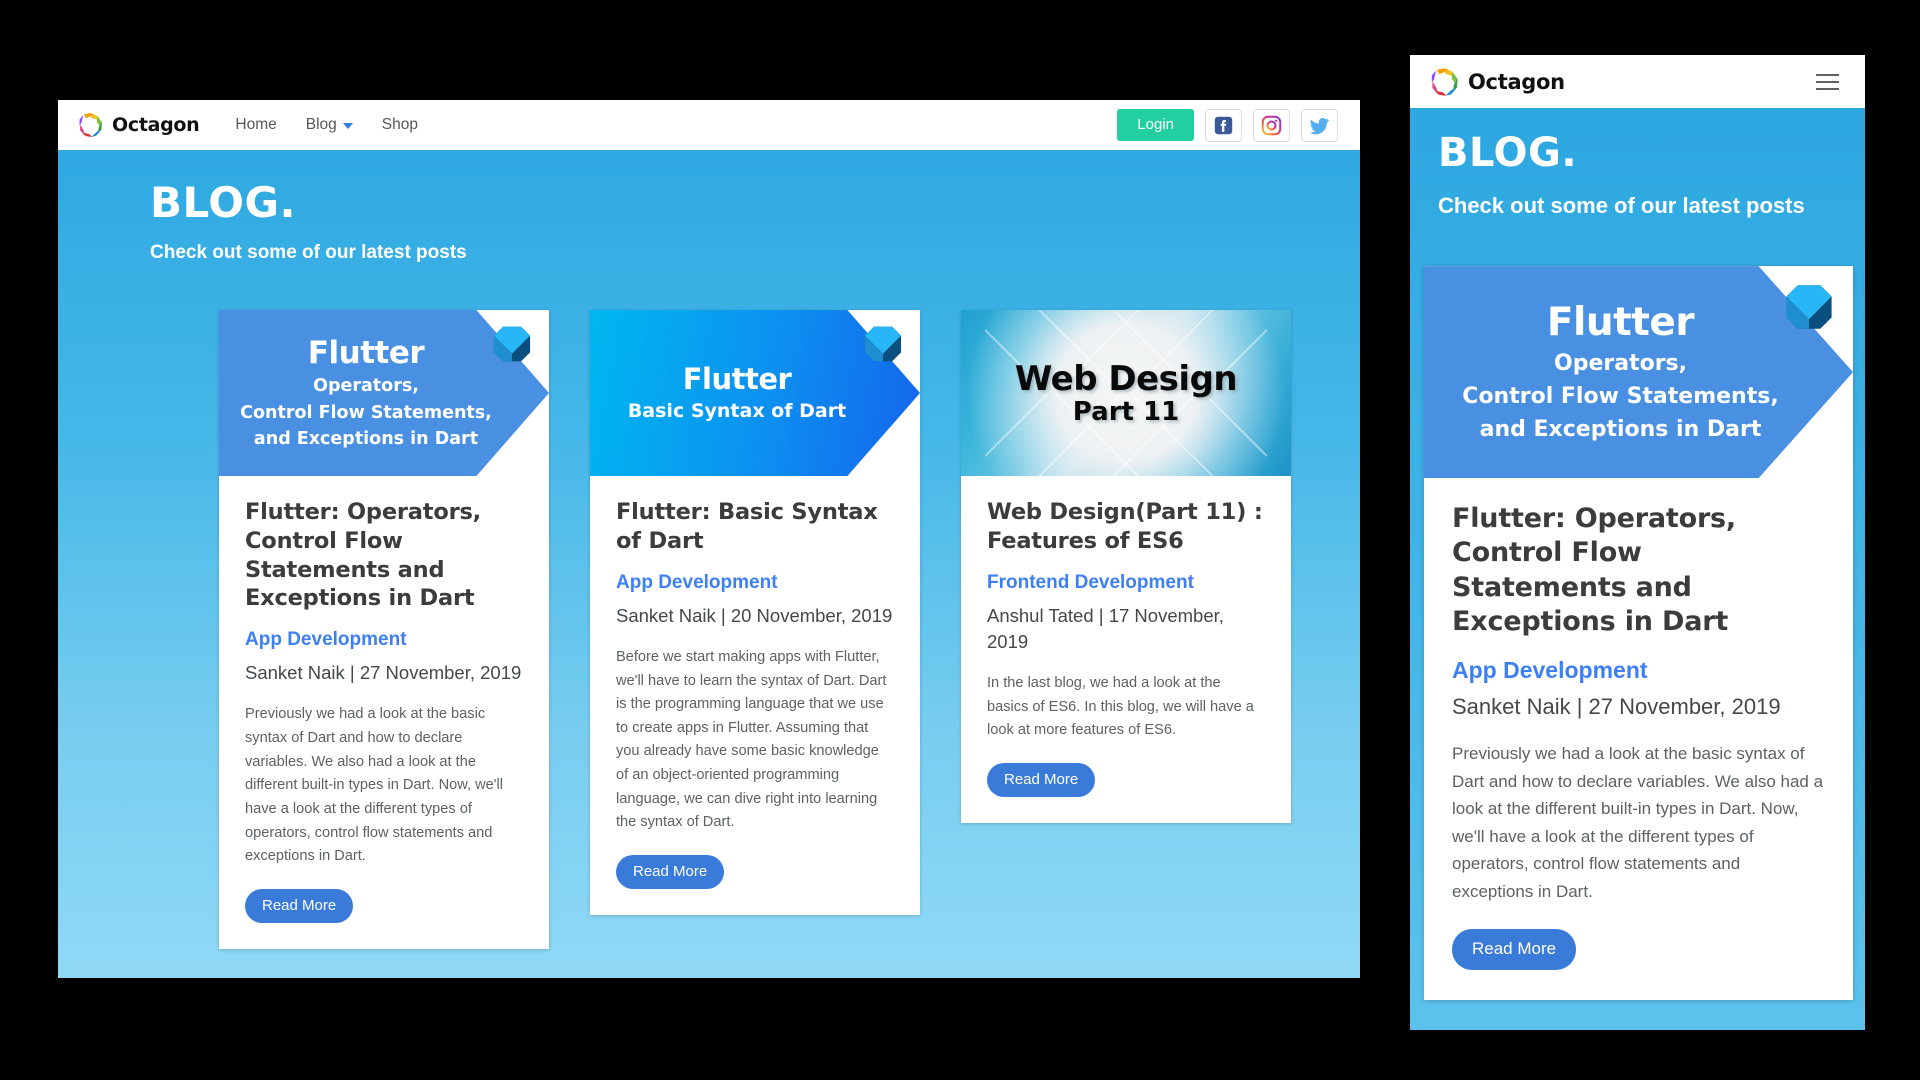  I want to click on nav-item-home-label: Home, so click(256, 124).